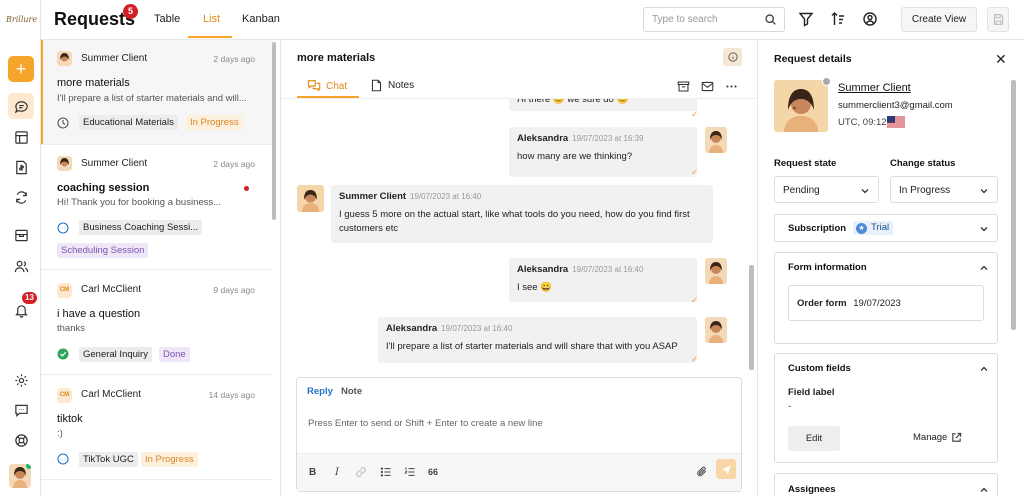 The width and height of the screenshot is (1024, 496). I want to click on form-information-label: Form information, so click(827, 267).